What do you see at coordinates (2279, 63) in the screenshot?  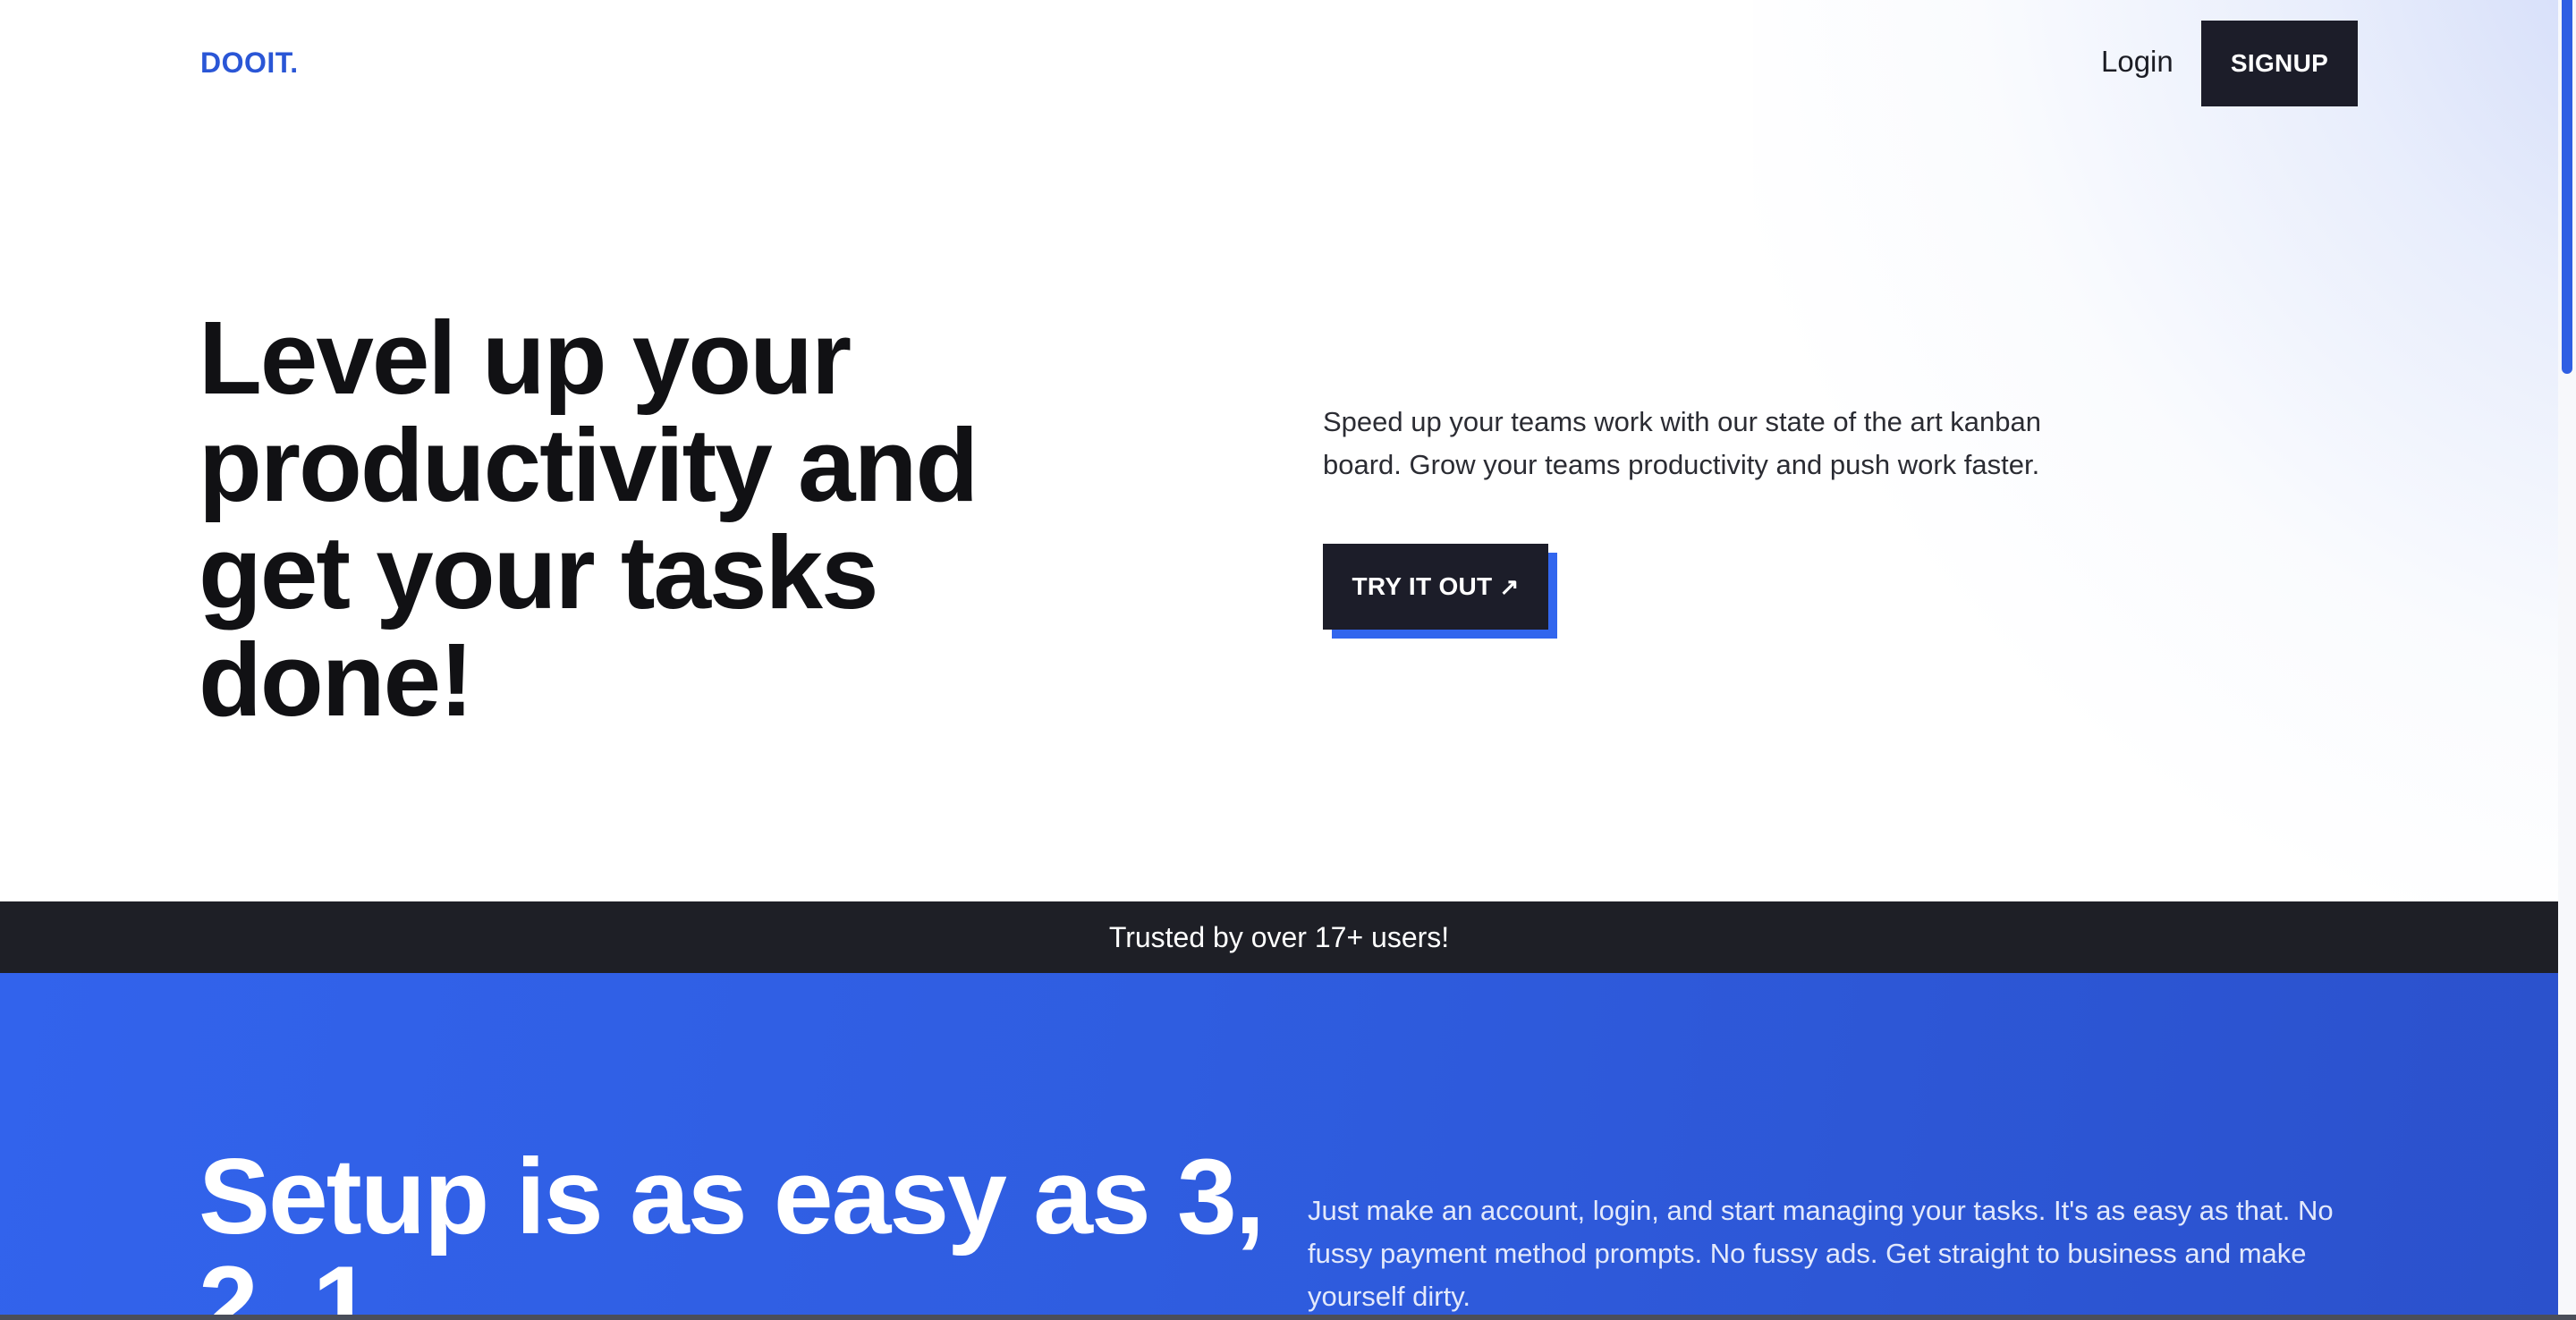 I see `signup-button: SIGNUP` at bounding box center [2279, 63].